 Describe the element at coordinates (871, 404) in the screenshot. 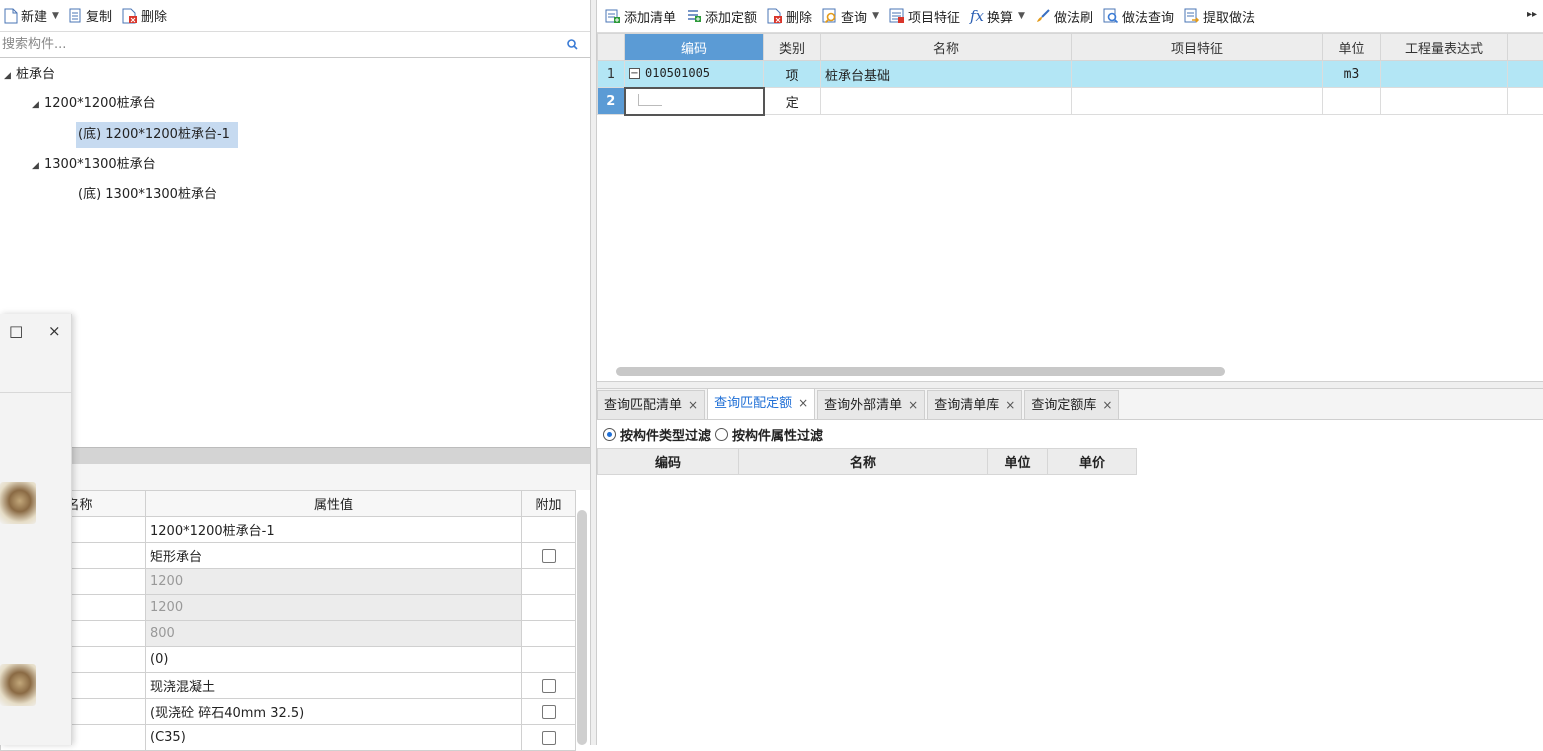

I see `tab-external-bill: 查询外部清单×` at that location.